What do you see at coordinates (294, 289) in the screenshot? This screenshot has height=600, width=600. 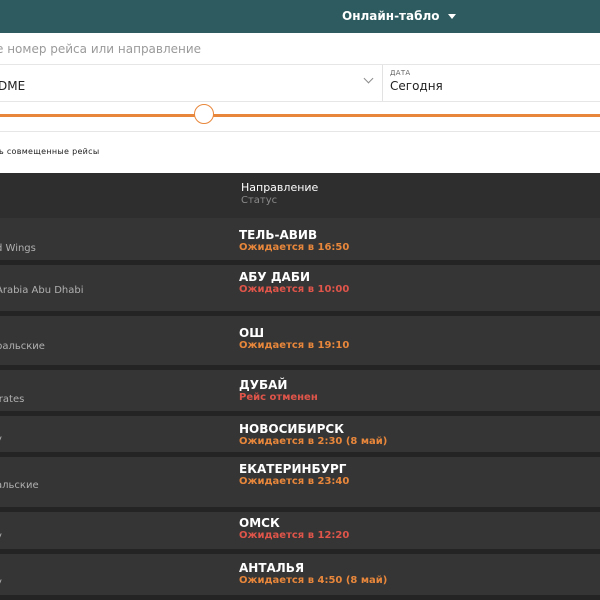 I see `flight-status: Ожидается в 10:00` at bounding box center [294, 289].